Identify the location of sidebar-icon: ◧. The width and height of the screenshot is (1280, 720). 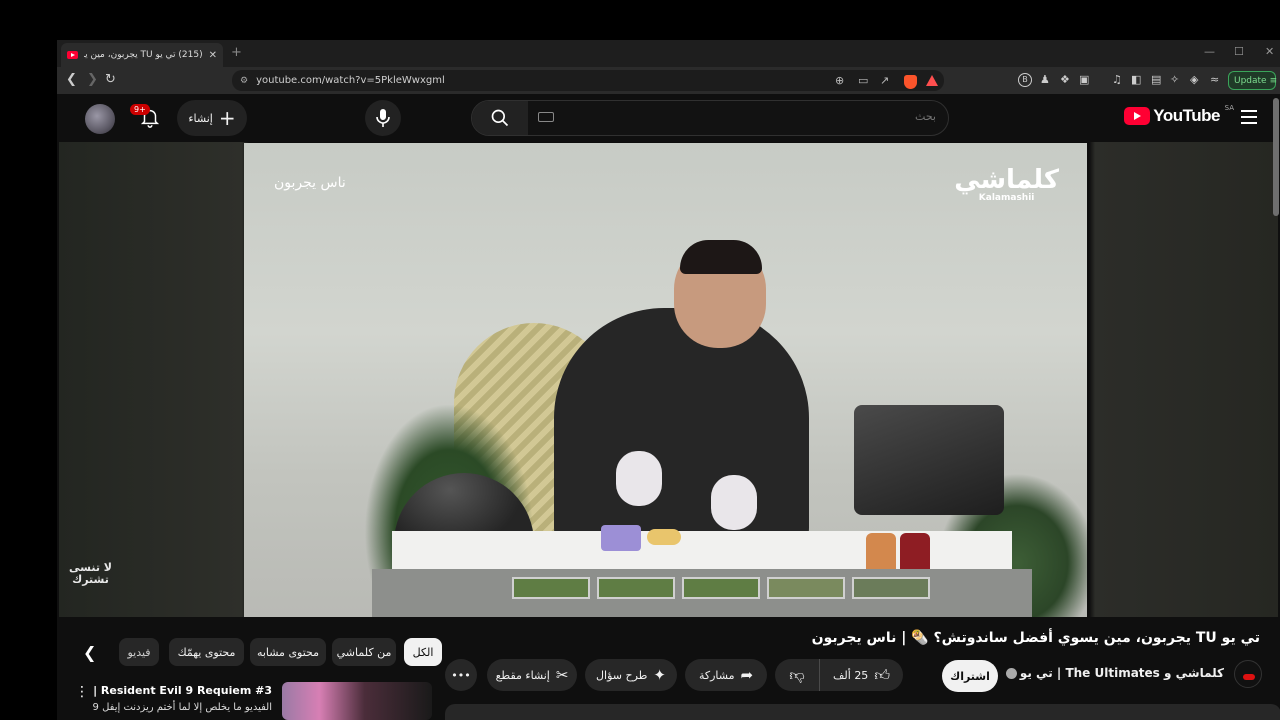
(1136, 79).